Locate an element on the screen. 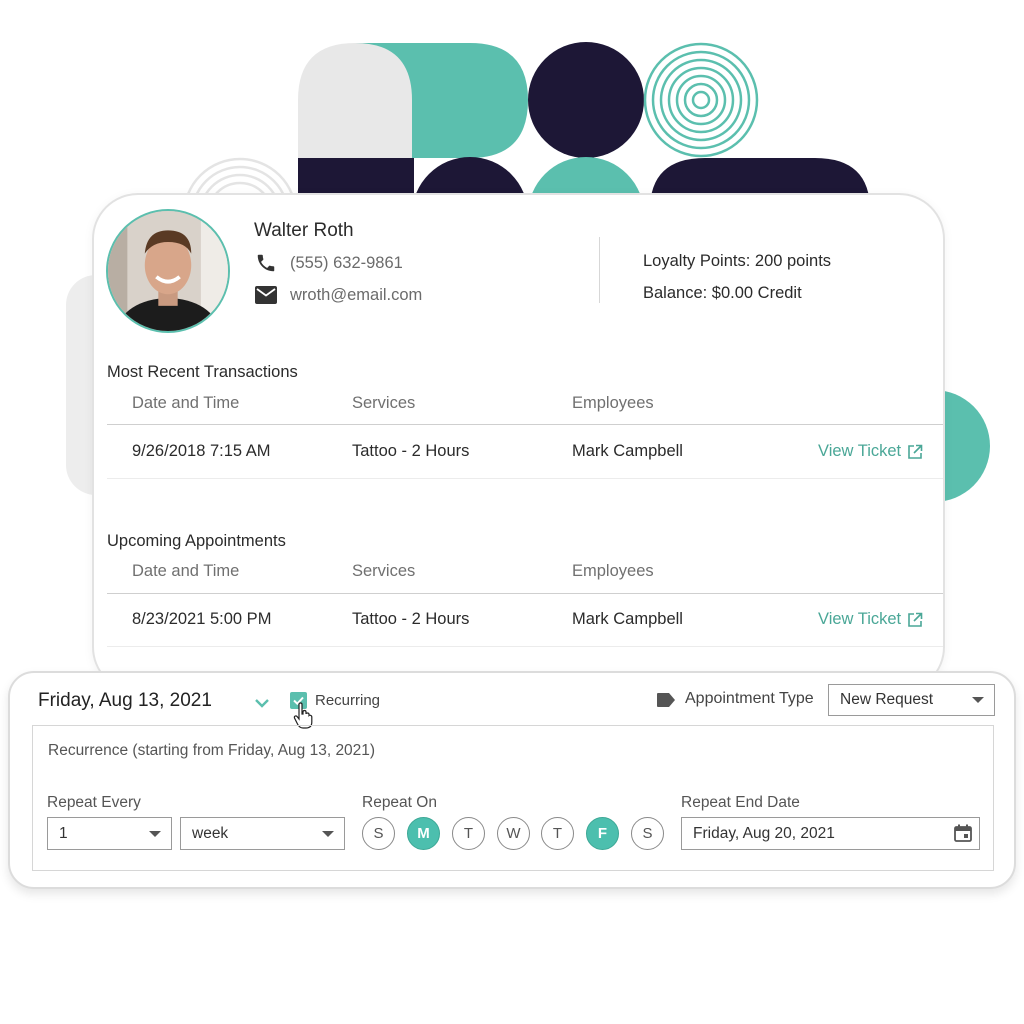 Image resolution: width=1024 pixels, height=1024 pixels. customer-email: wroth@email.com is located at coordinates (356, 294).